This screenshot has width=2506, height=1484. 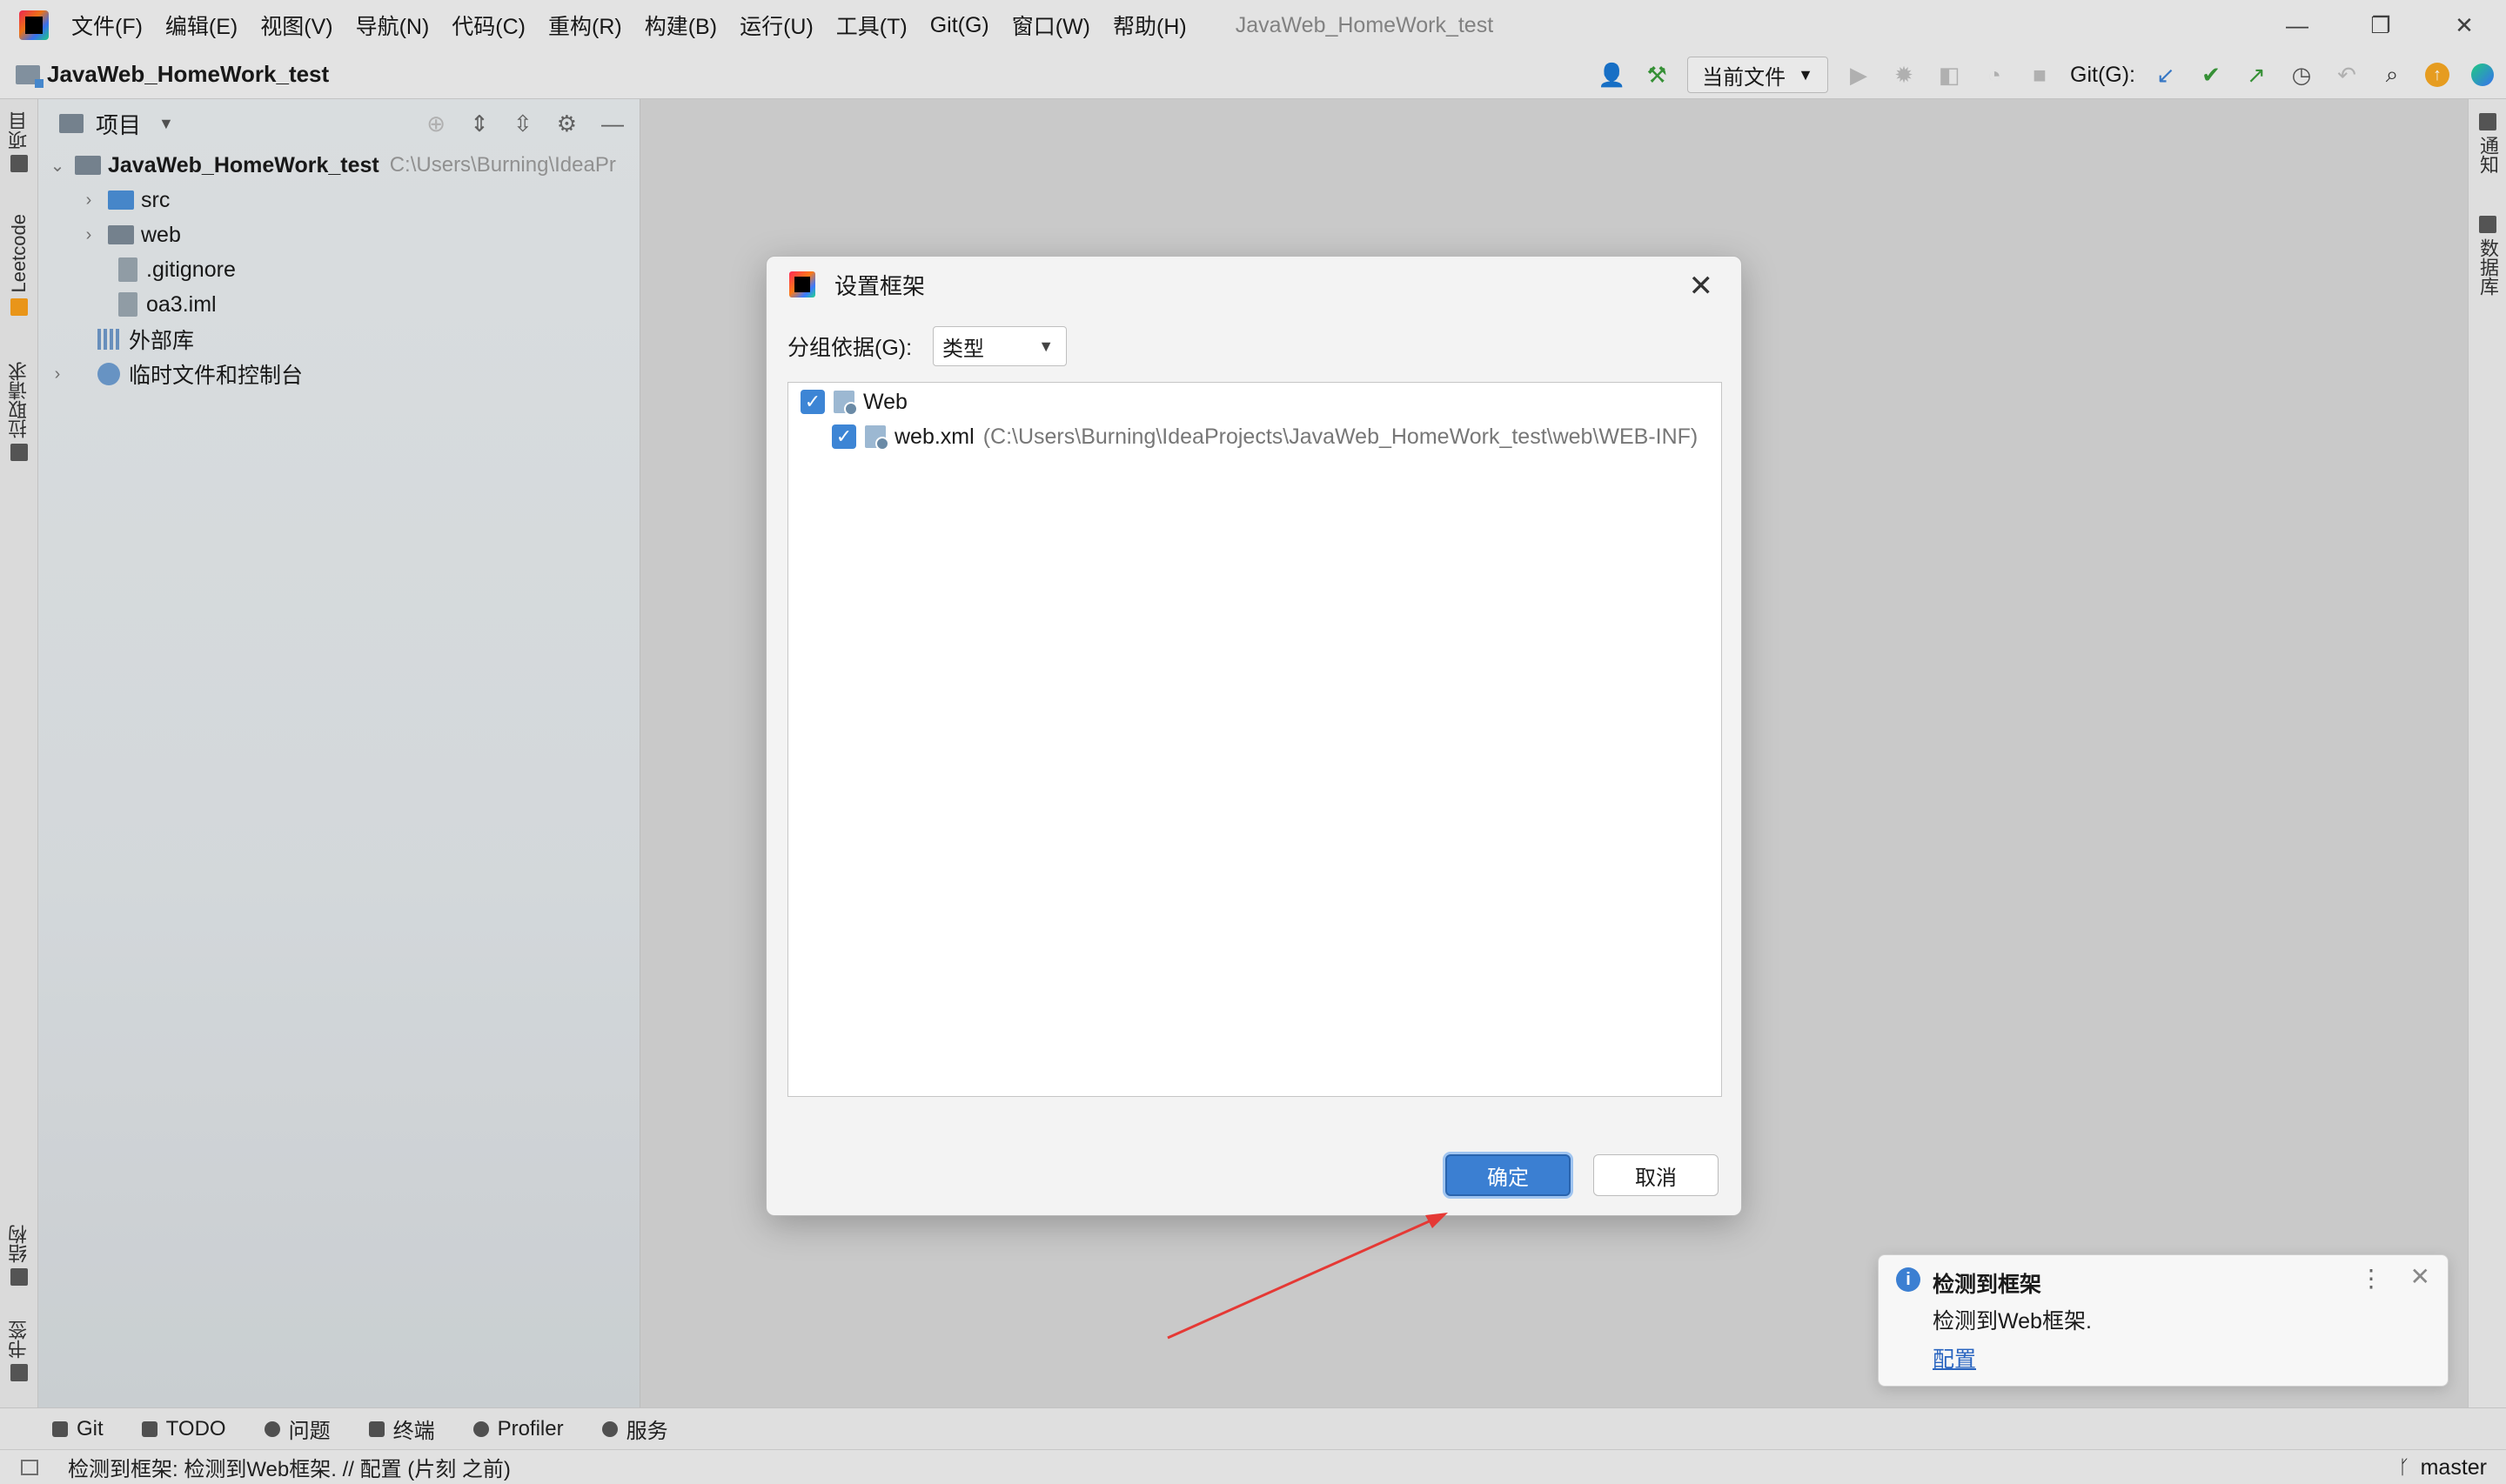 I want to click on group-by-value: 类型, so click(x=963, y=349).